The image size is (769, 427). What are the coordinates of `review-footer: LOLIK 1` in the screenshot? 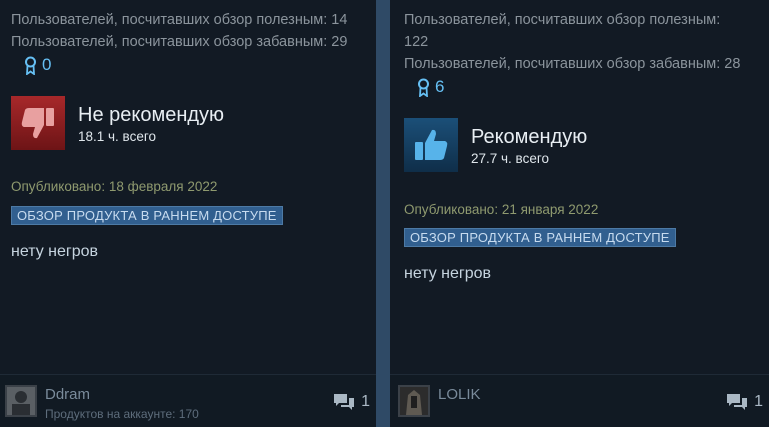 It's located at (579, 400).